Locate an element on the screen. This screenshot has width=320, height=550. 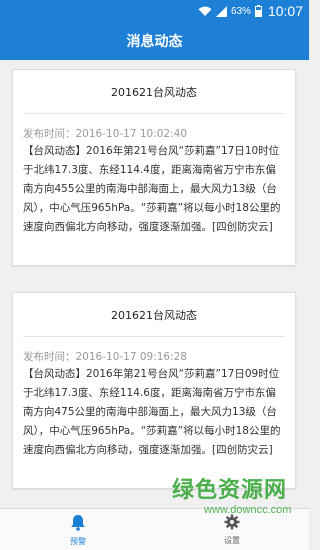
signal-icon is located at coordinates (221, 11).